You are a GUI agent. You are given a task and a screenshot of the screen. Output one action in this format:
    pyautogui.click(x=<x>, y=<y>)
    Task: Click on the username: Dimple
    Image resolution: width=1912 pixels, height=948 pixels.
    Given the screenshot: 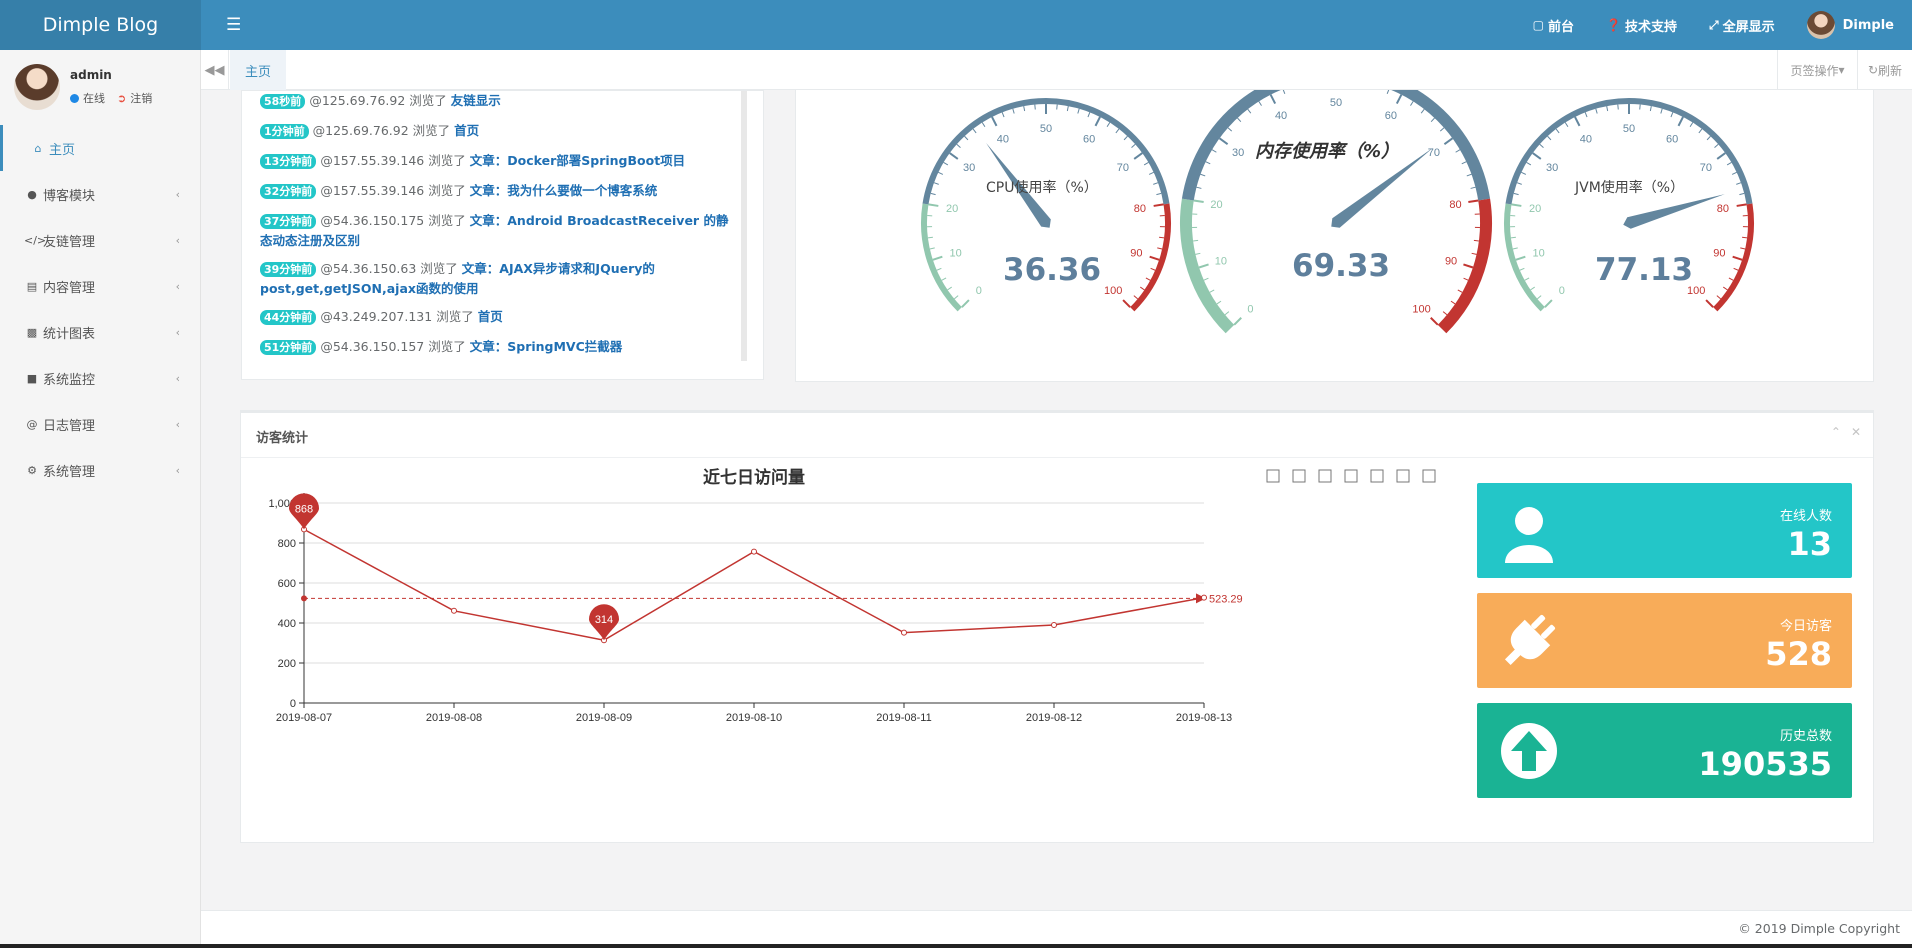 What is the action you would take?
    pyautogui.click(x=1868, y=25)
    